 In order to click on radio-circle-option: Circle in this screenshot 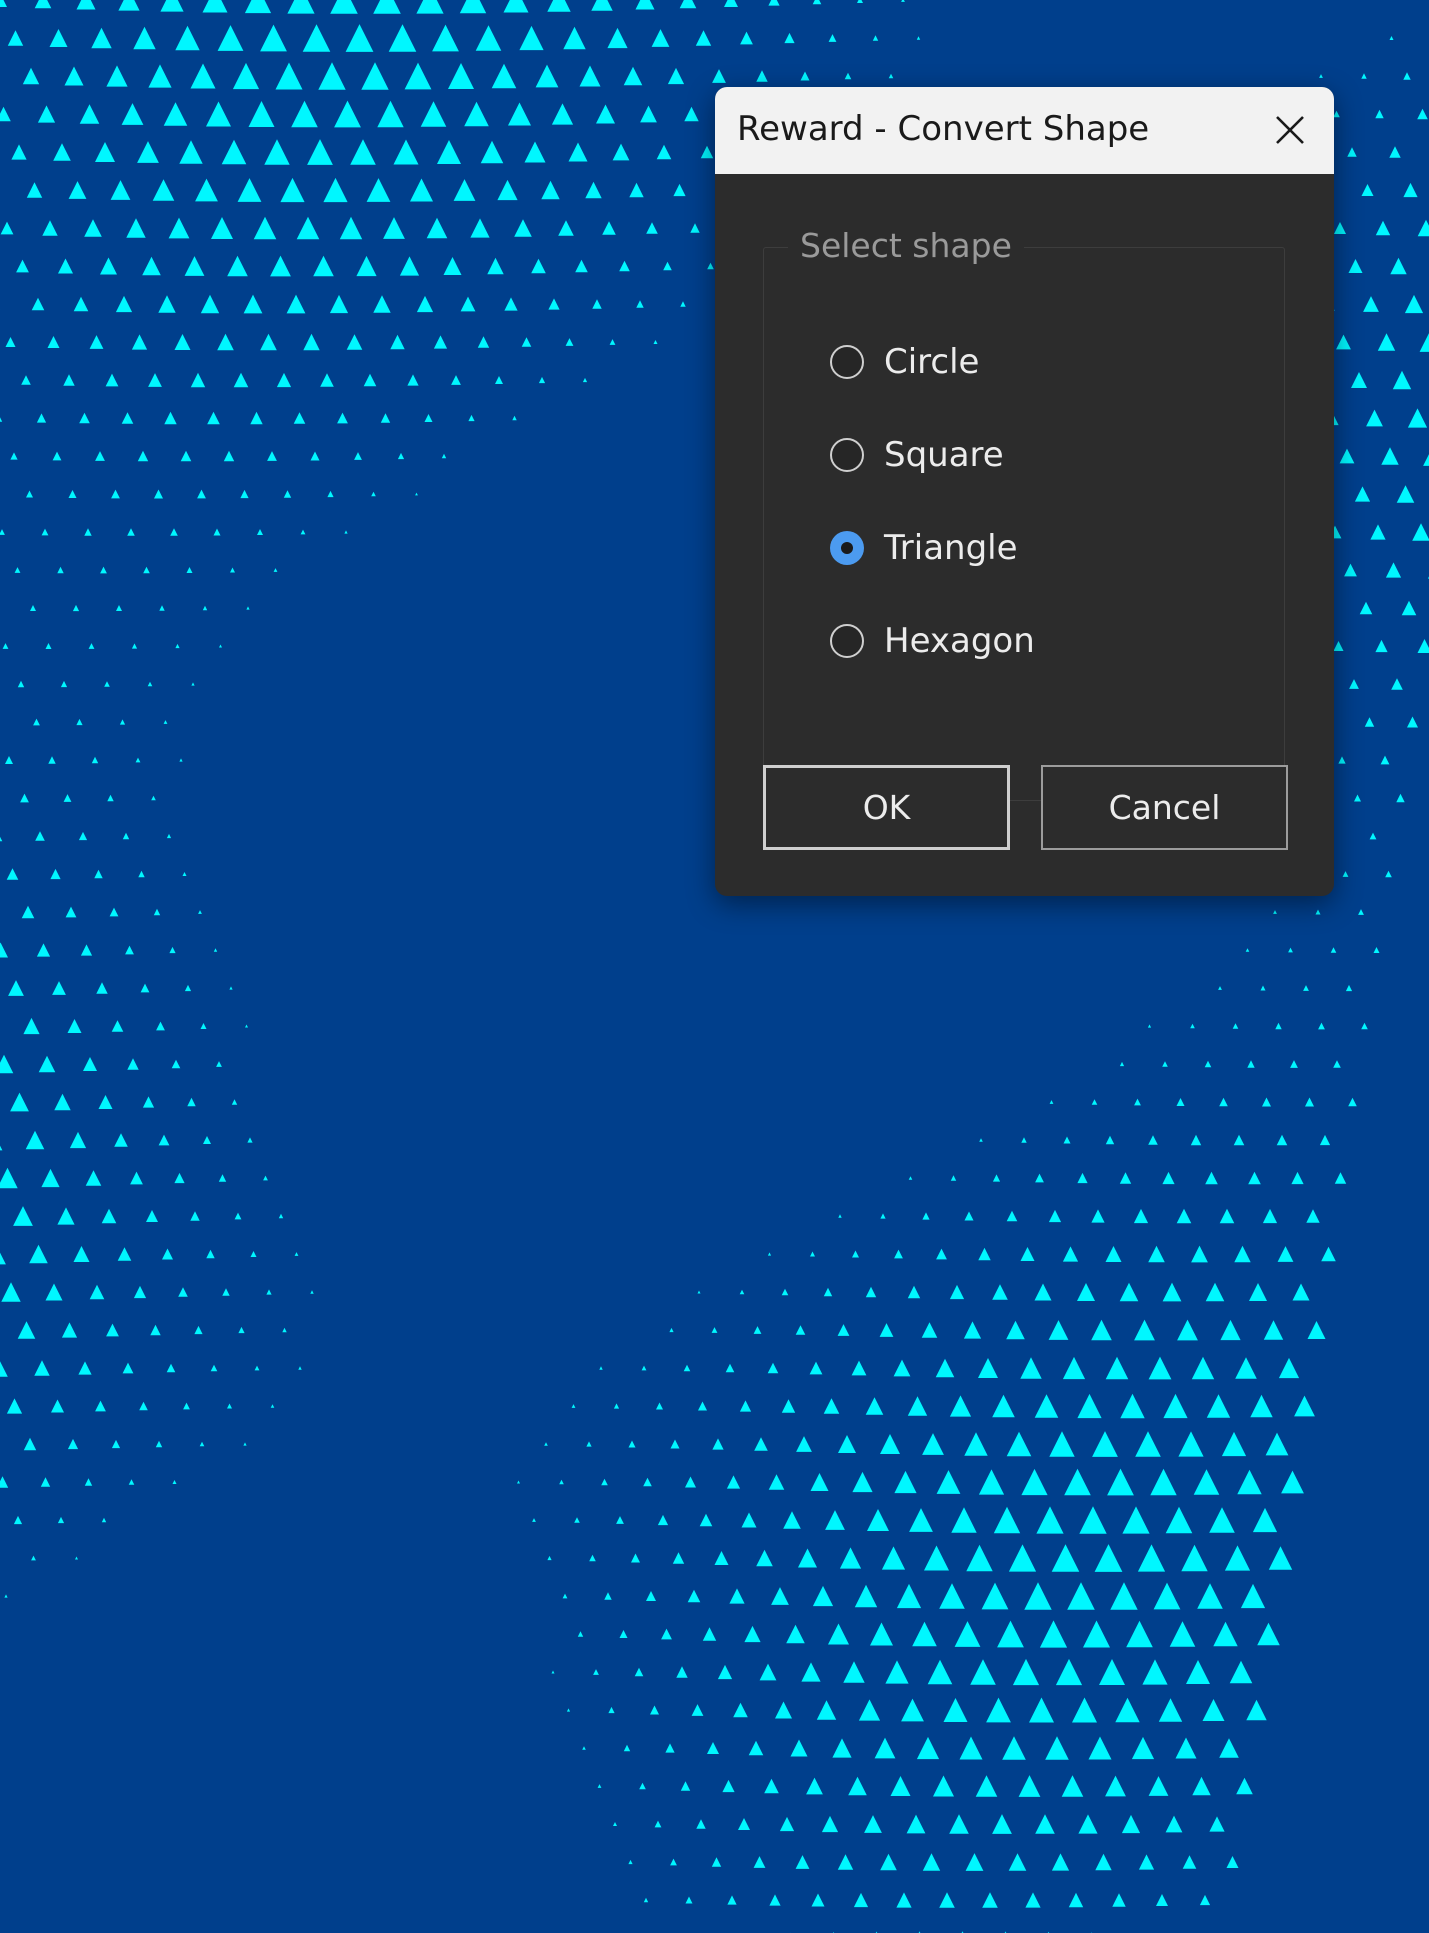, I will do `click(904, 362)`.